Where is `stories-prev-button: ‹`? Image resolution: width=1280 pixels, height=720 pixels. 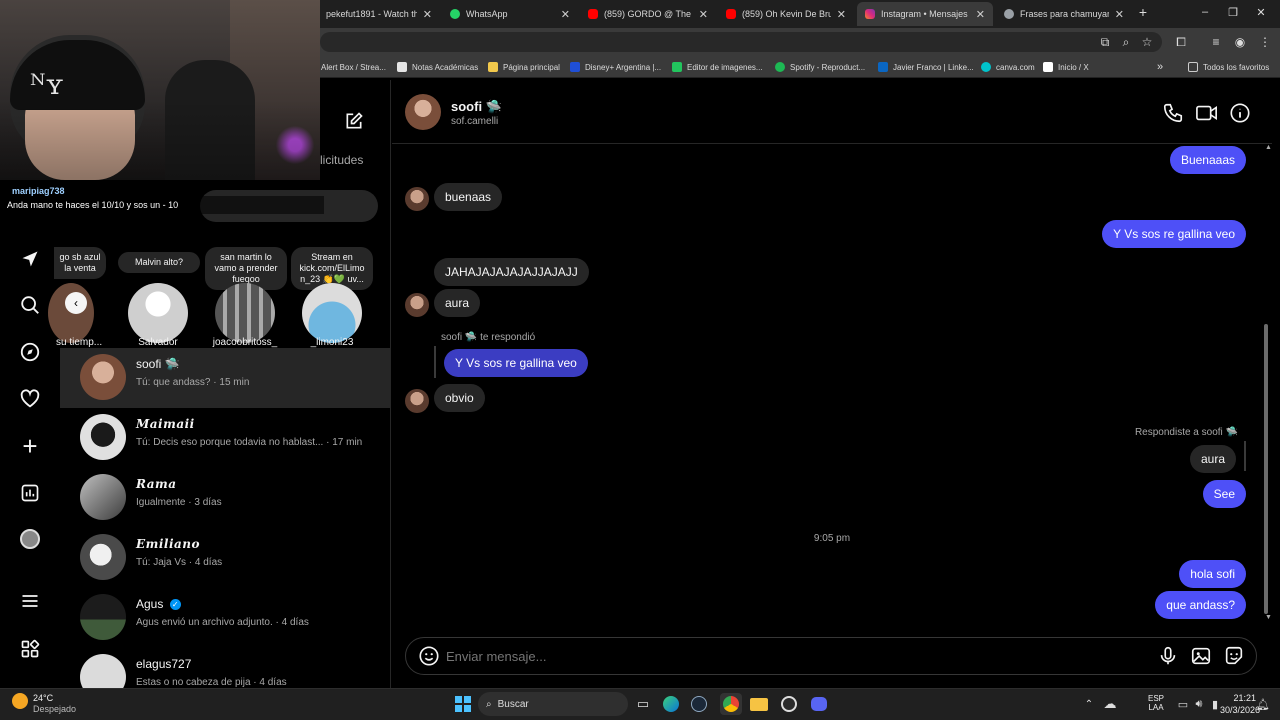 stories-prev-button: ‹ is located at coordinates (76, 303).